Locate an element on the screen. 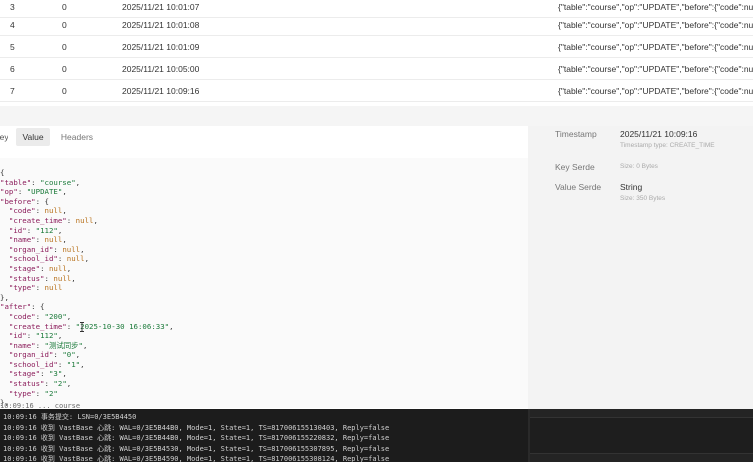  tab-key: Key is located at coordinates (4, 137).